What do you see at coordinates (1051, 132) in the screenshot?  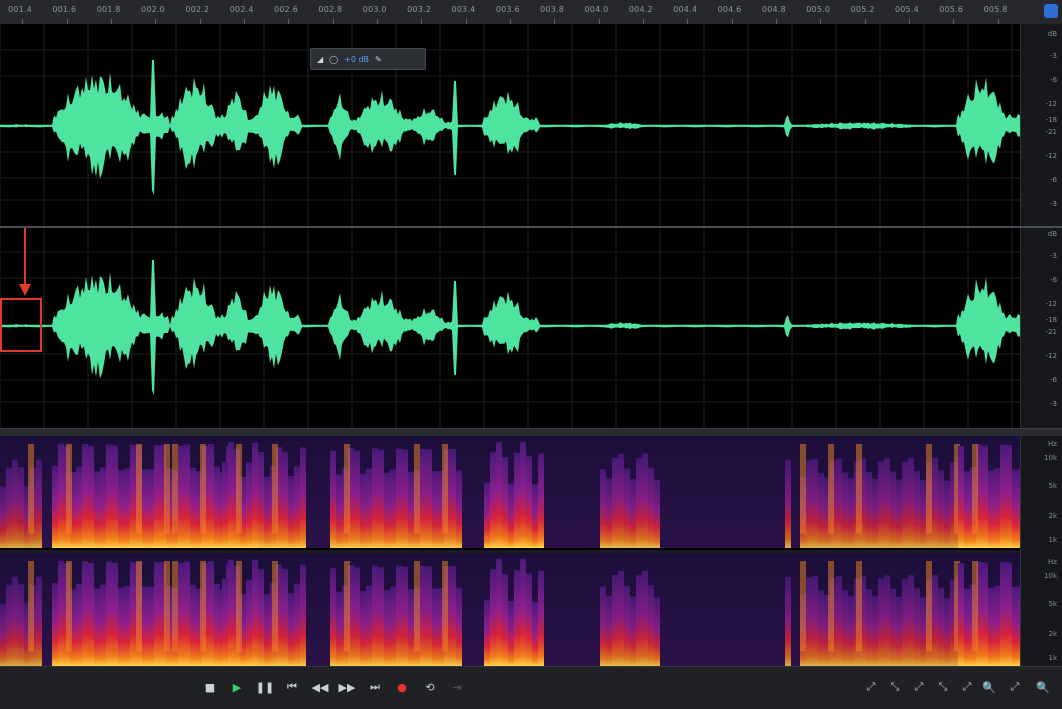 I see `db-label: -21` at bounding box center [1051, 132].